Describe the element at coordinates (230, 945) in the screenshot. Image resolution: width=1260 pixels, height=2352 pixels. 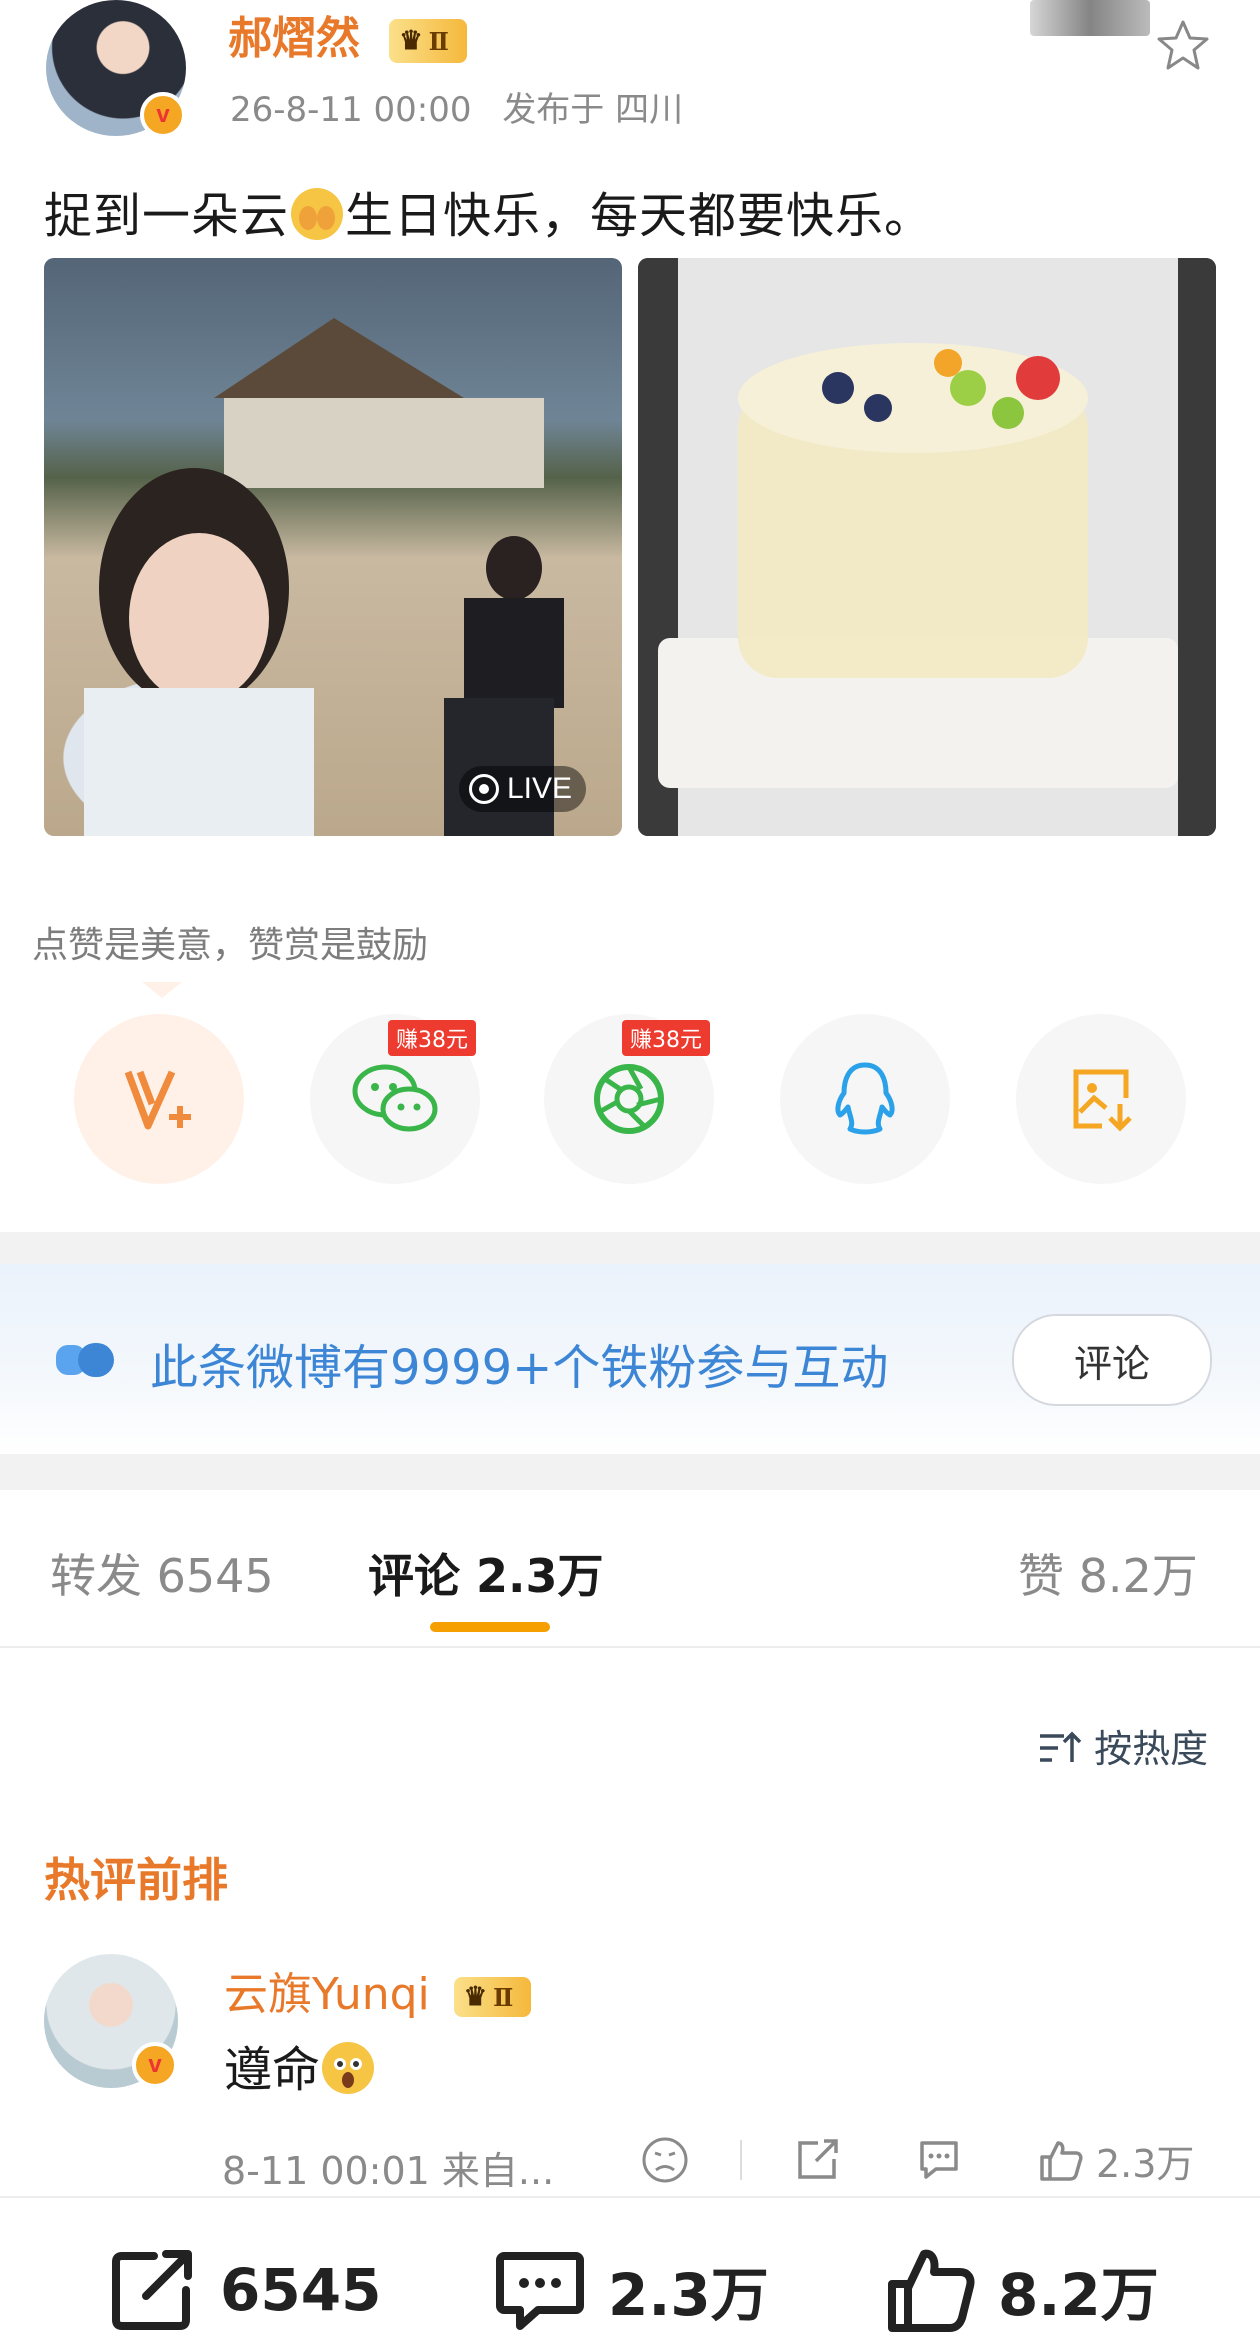
I see `reward-tip: 点赞是美意，赞赏是鼓励` at that location.